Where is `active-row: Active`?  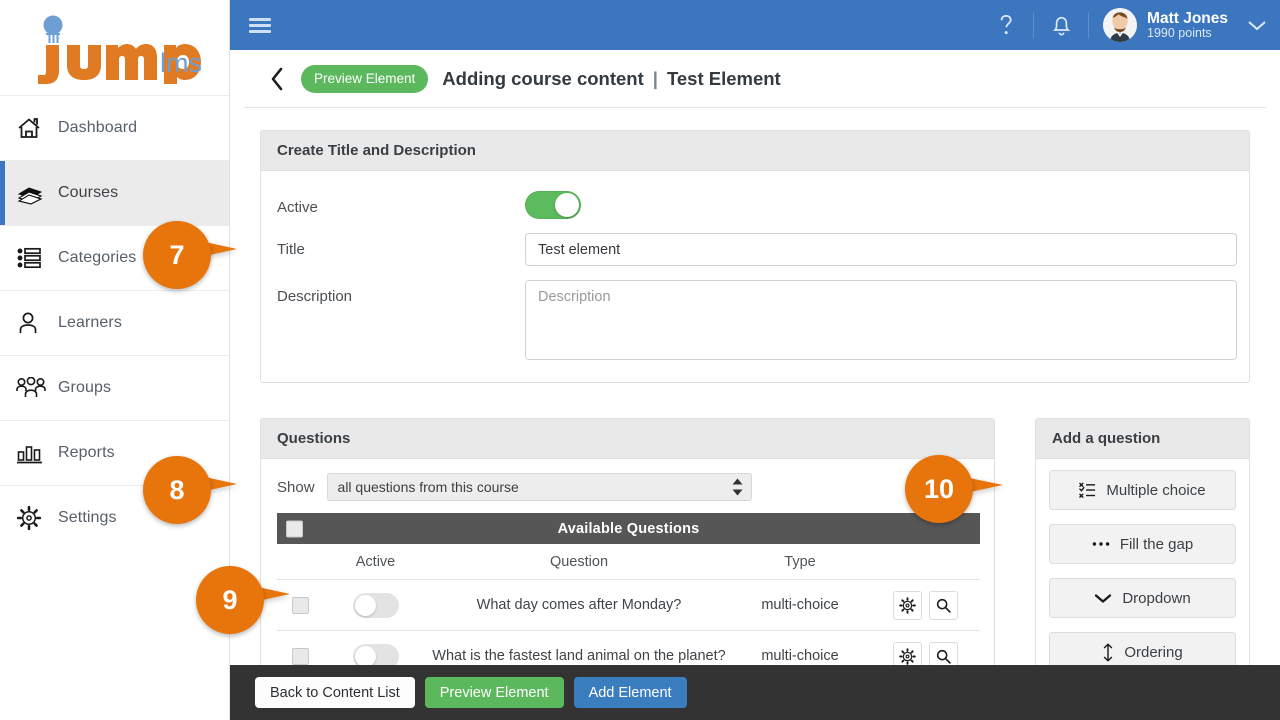 active-row: Active is located at coordinates (755, 202).